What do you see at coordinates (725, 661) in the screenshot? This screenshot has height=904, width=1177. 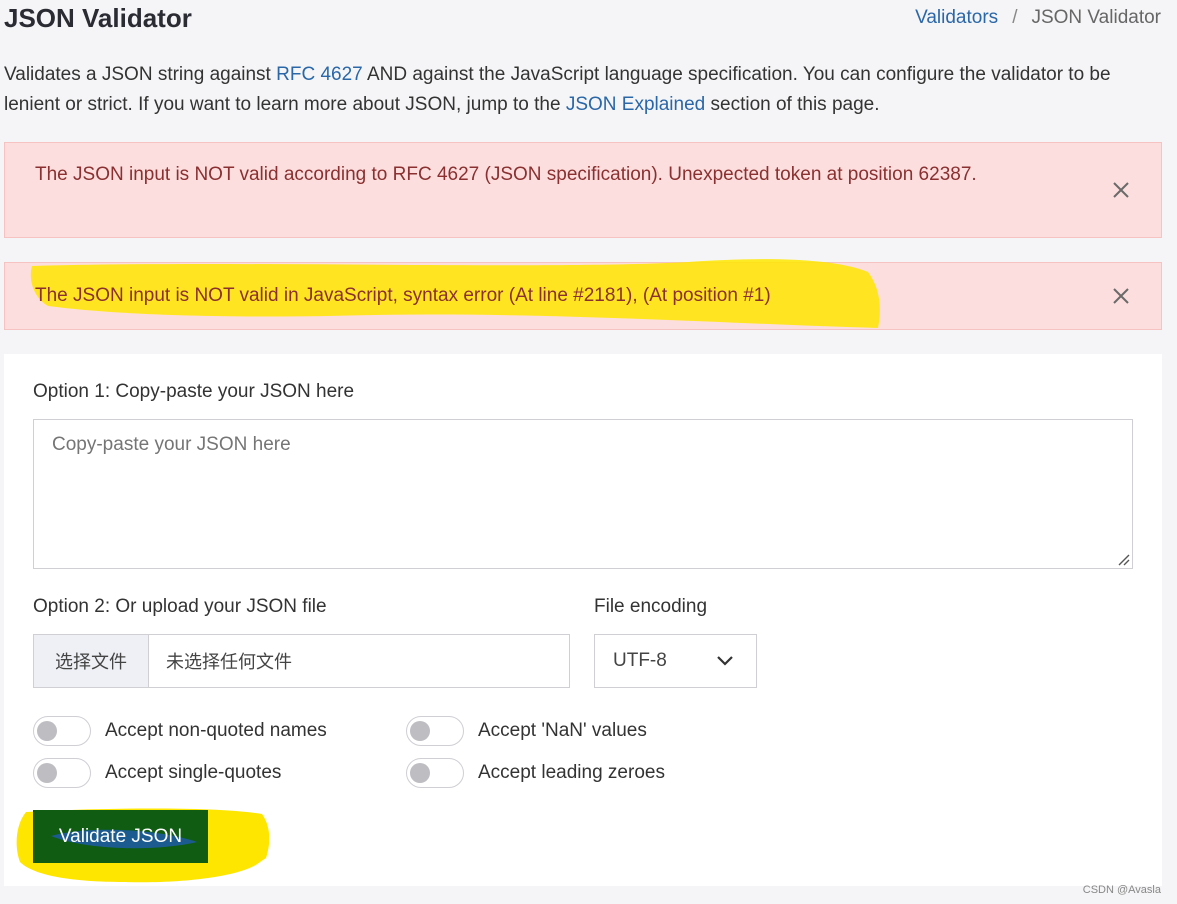 I see `chevron-down-icon` at bounding box center [725, 661].